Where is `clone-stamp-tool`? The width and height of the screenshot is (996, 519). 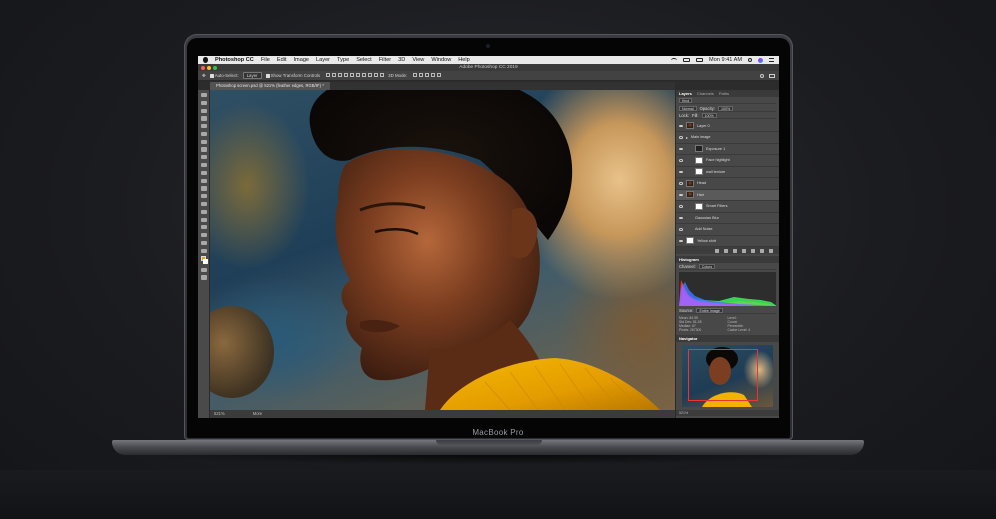 clone-stamp-tool is located at coordinates (203, 157).